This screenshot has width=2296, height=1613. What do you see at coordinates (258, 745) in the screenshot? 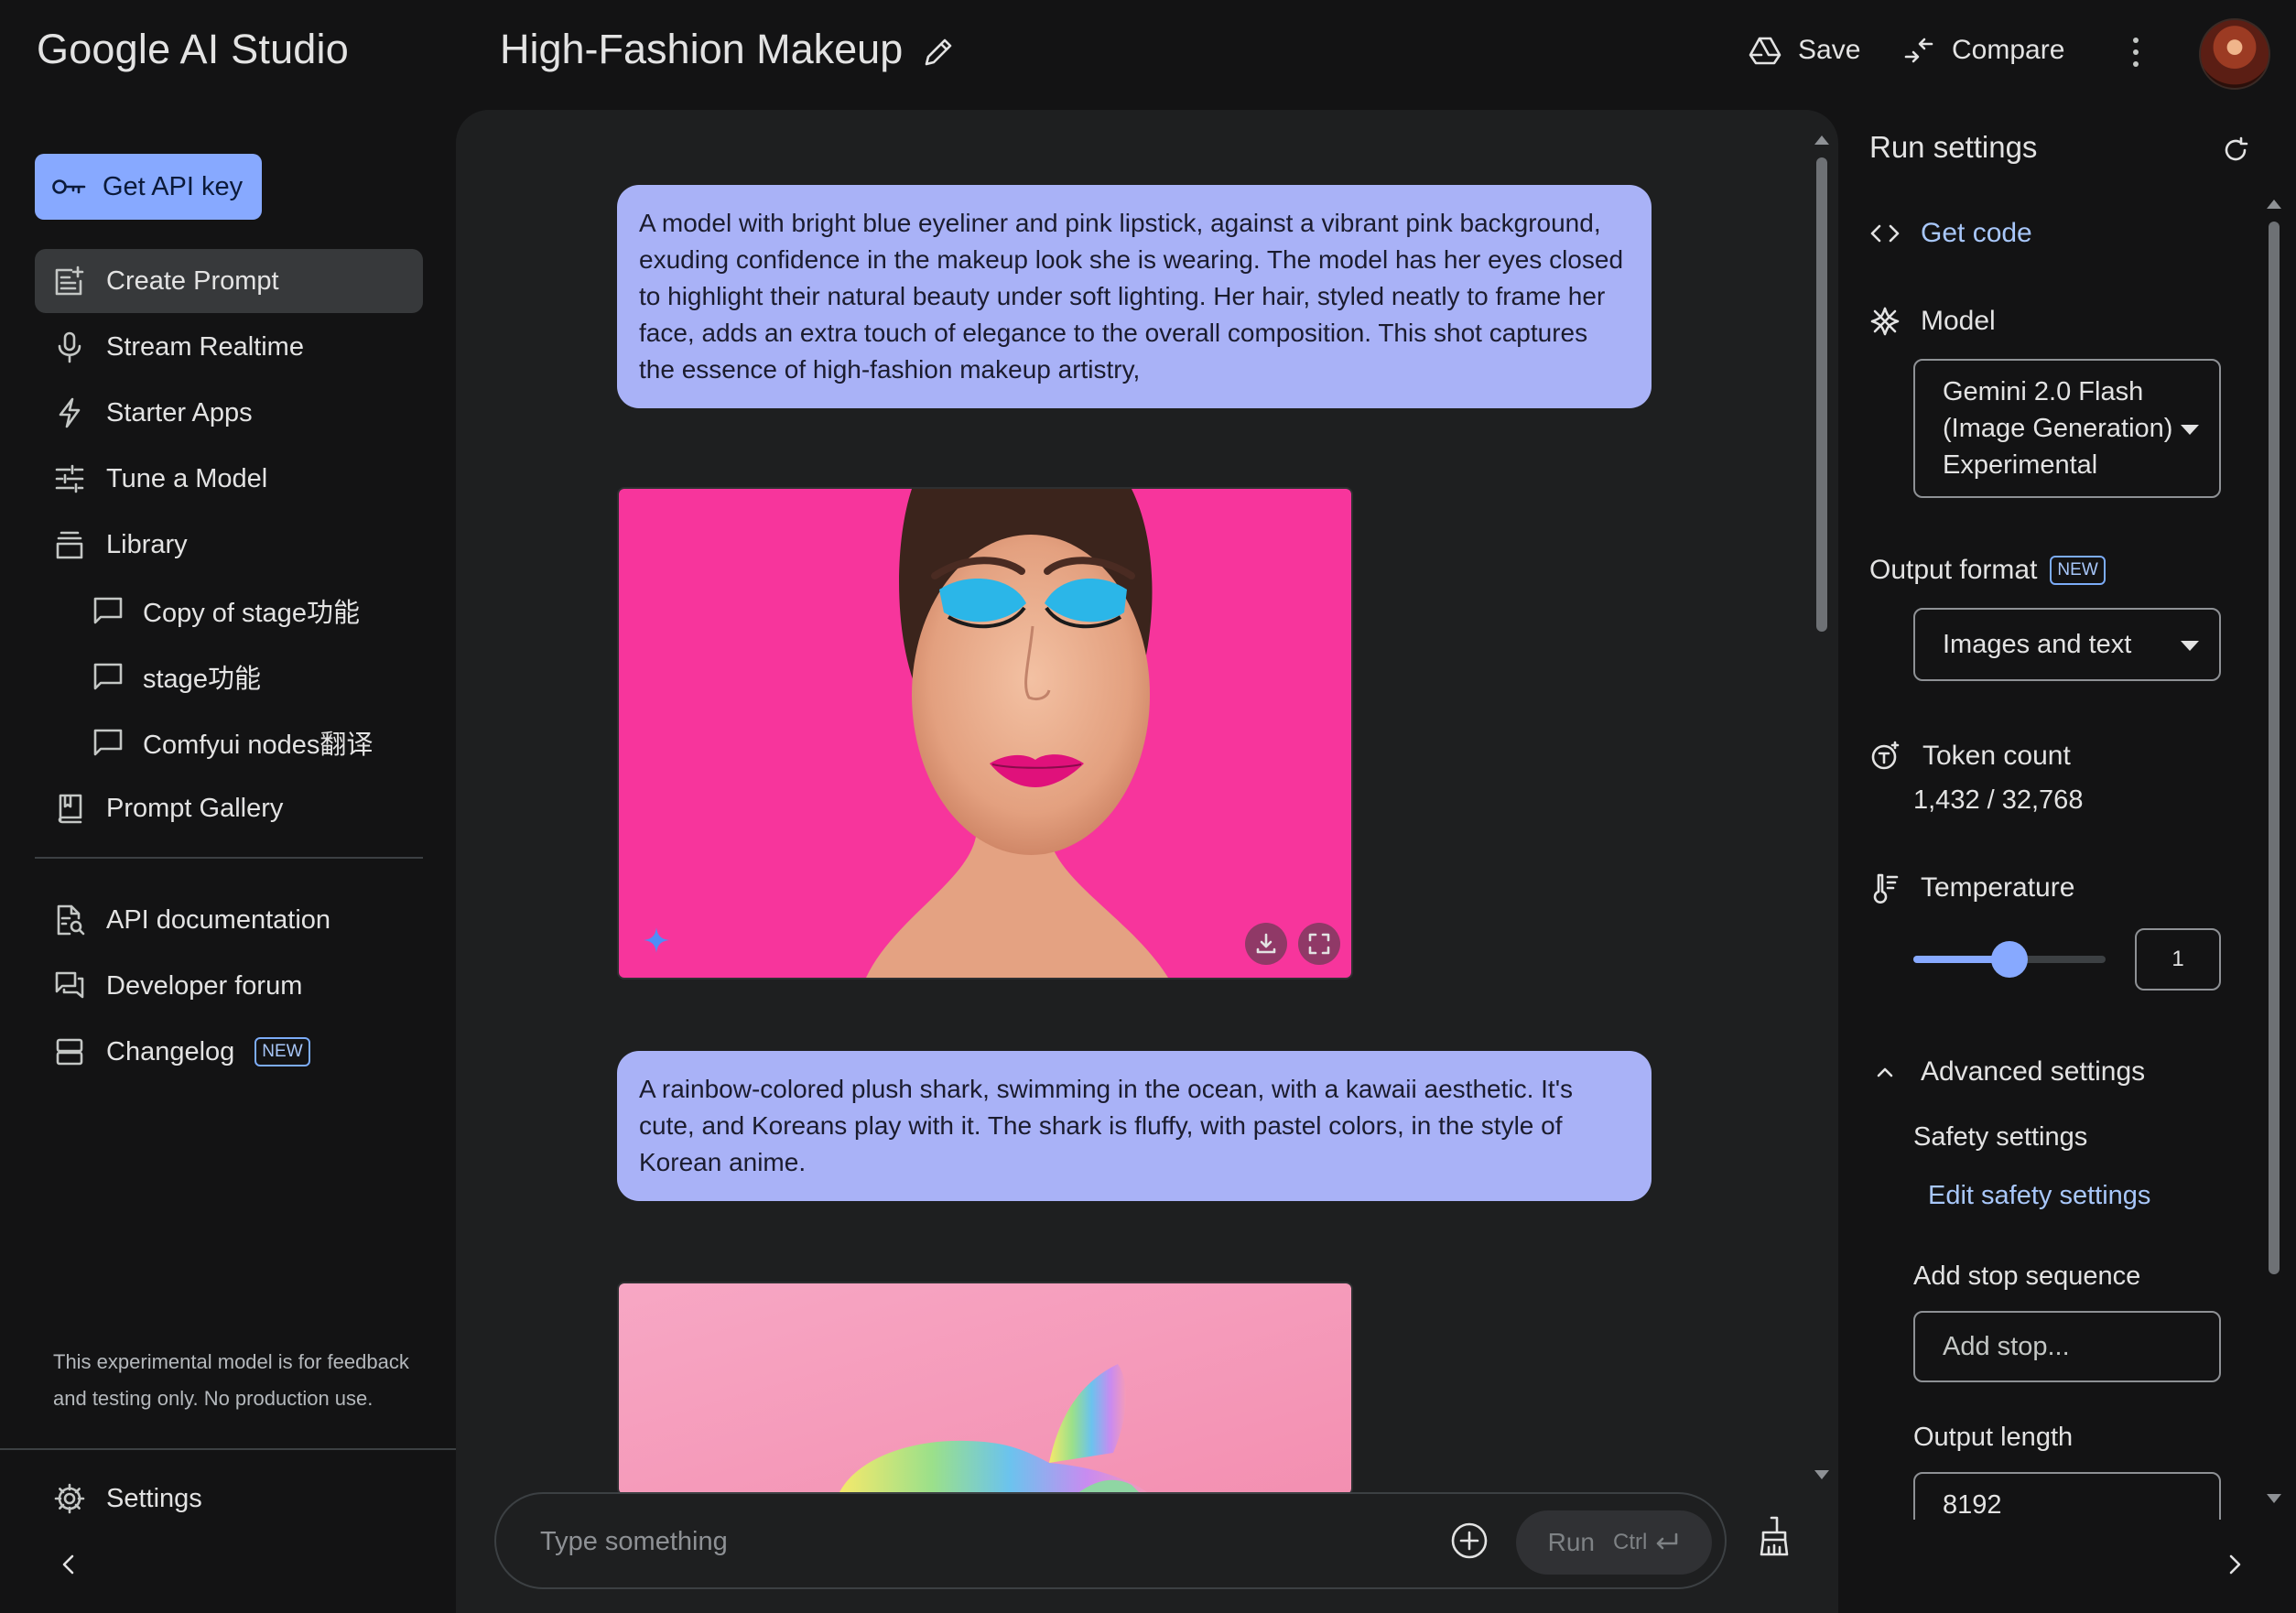
I see `library-item-label: Comfyui nodes翻译` at bounding box center [258, 745].